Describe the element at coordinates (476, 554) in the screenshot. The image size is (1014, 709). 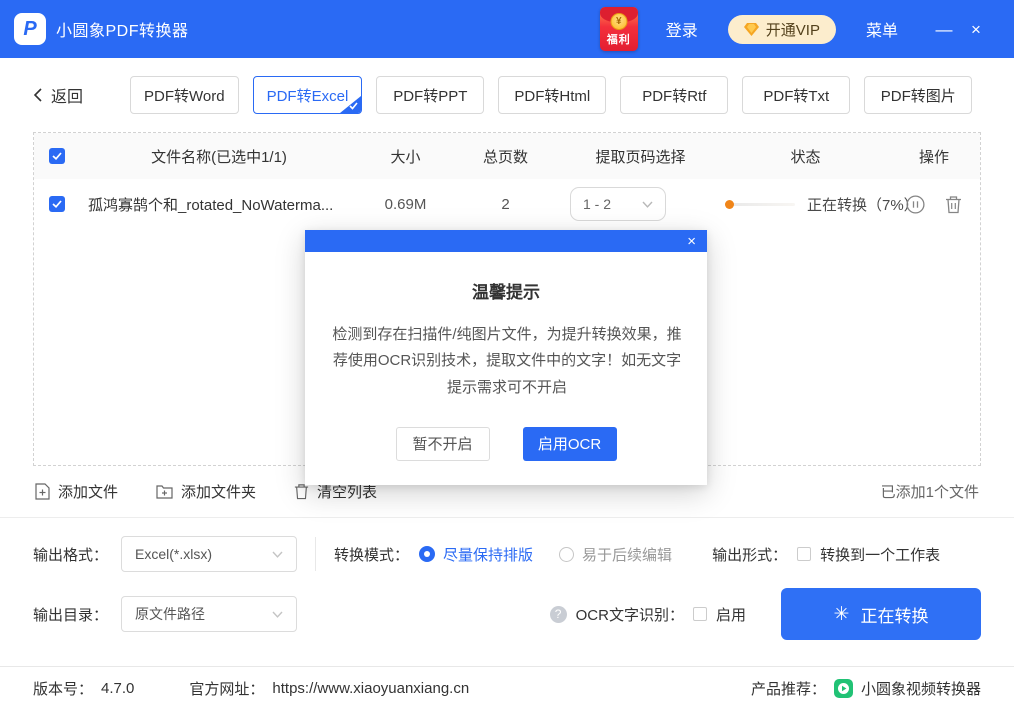
I see `radio-keep-layout: 尽量保持排版` at that location.